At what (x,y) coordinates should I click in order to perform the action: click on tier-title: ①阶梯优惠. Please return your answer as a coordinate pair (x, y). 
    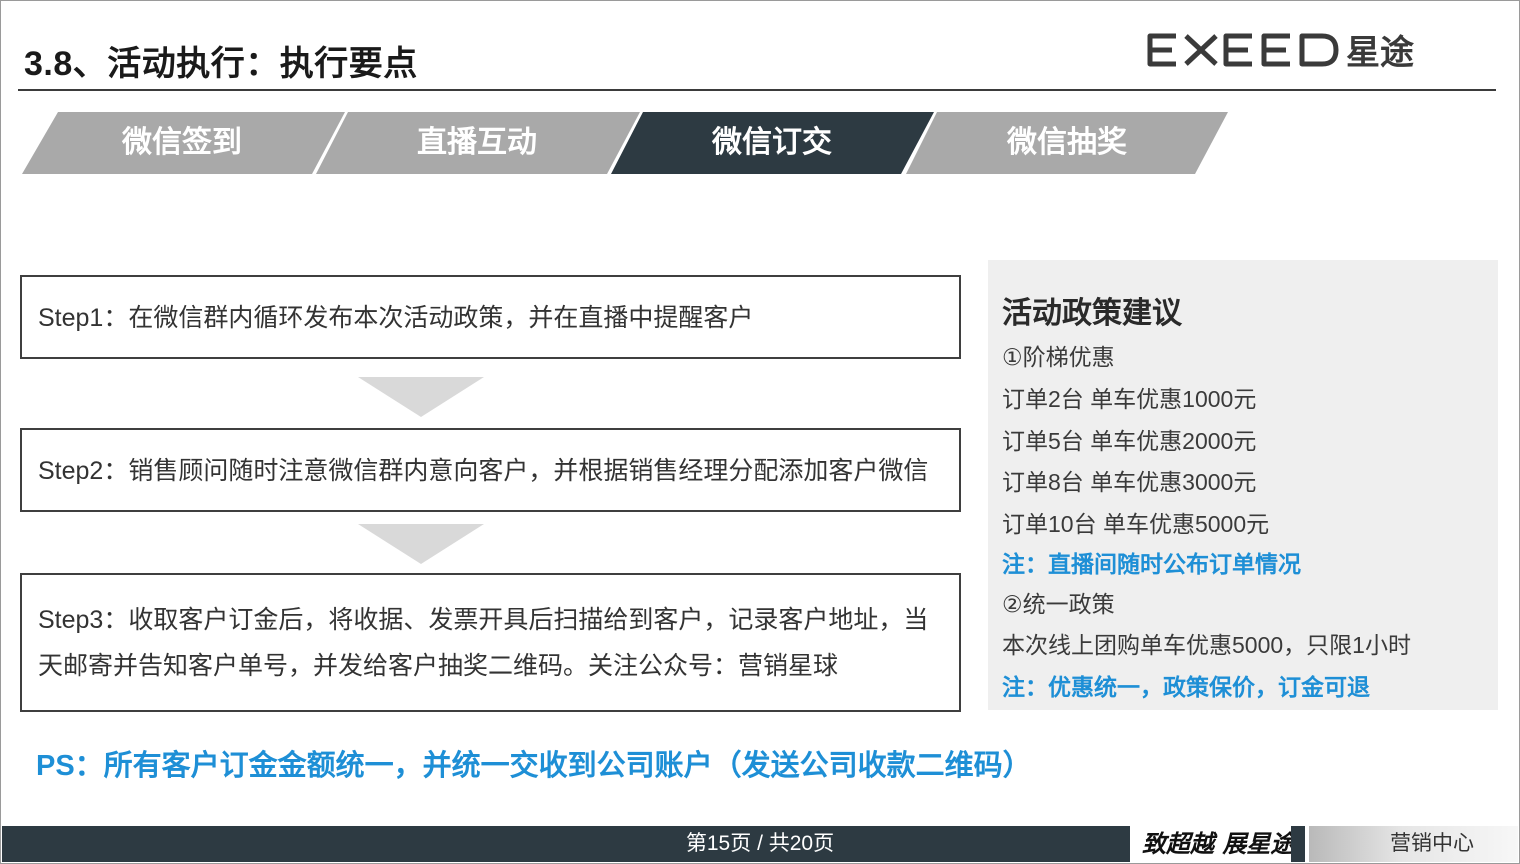
    Looking at the image, I should click on (1058, 357).